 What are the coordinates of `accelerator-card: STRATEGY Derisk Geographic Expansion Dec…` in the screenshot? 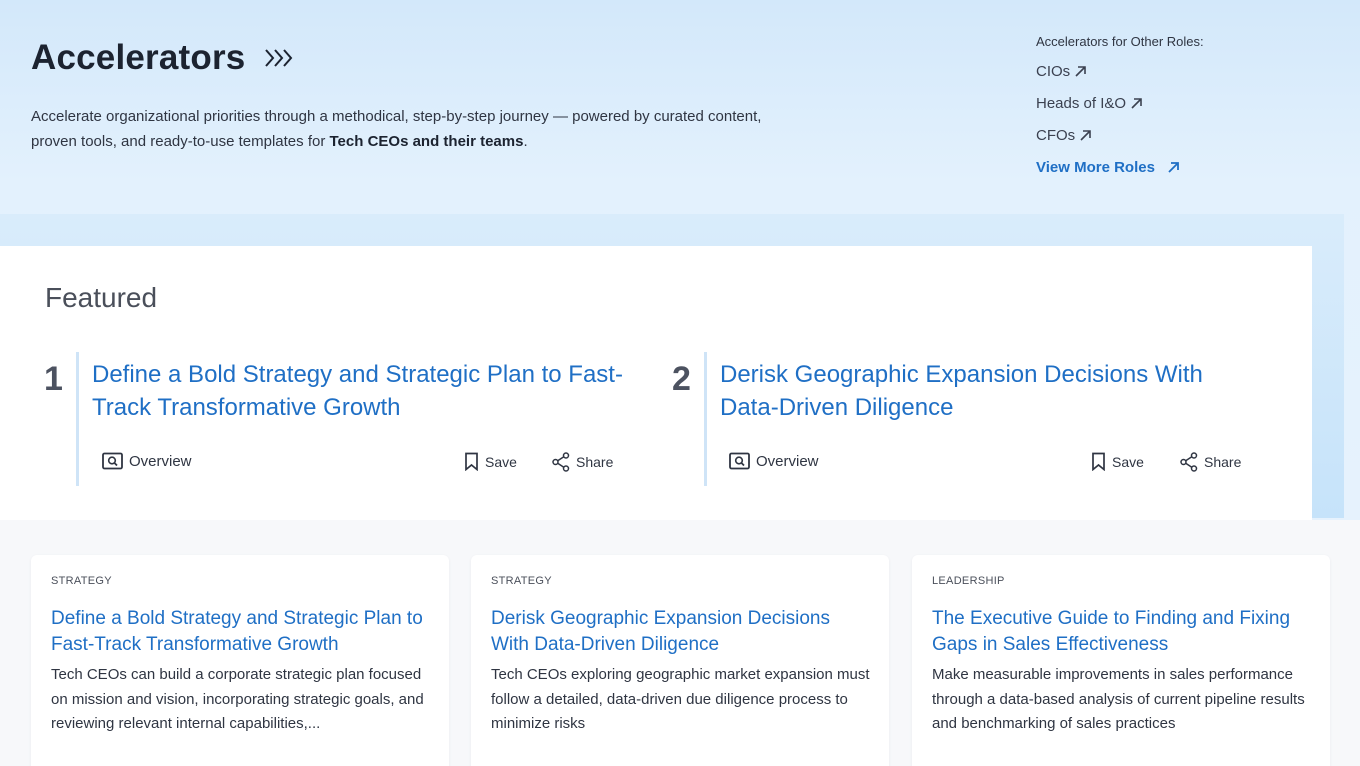 It's located at (680, 660).